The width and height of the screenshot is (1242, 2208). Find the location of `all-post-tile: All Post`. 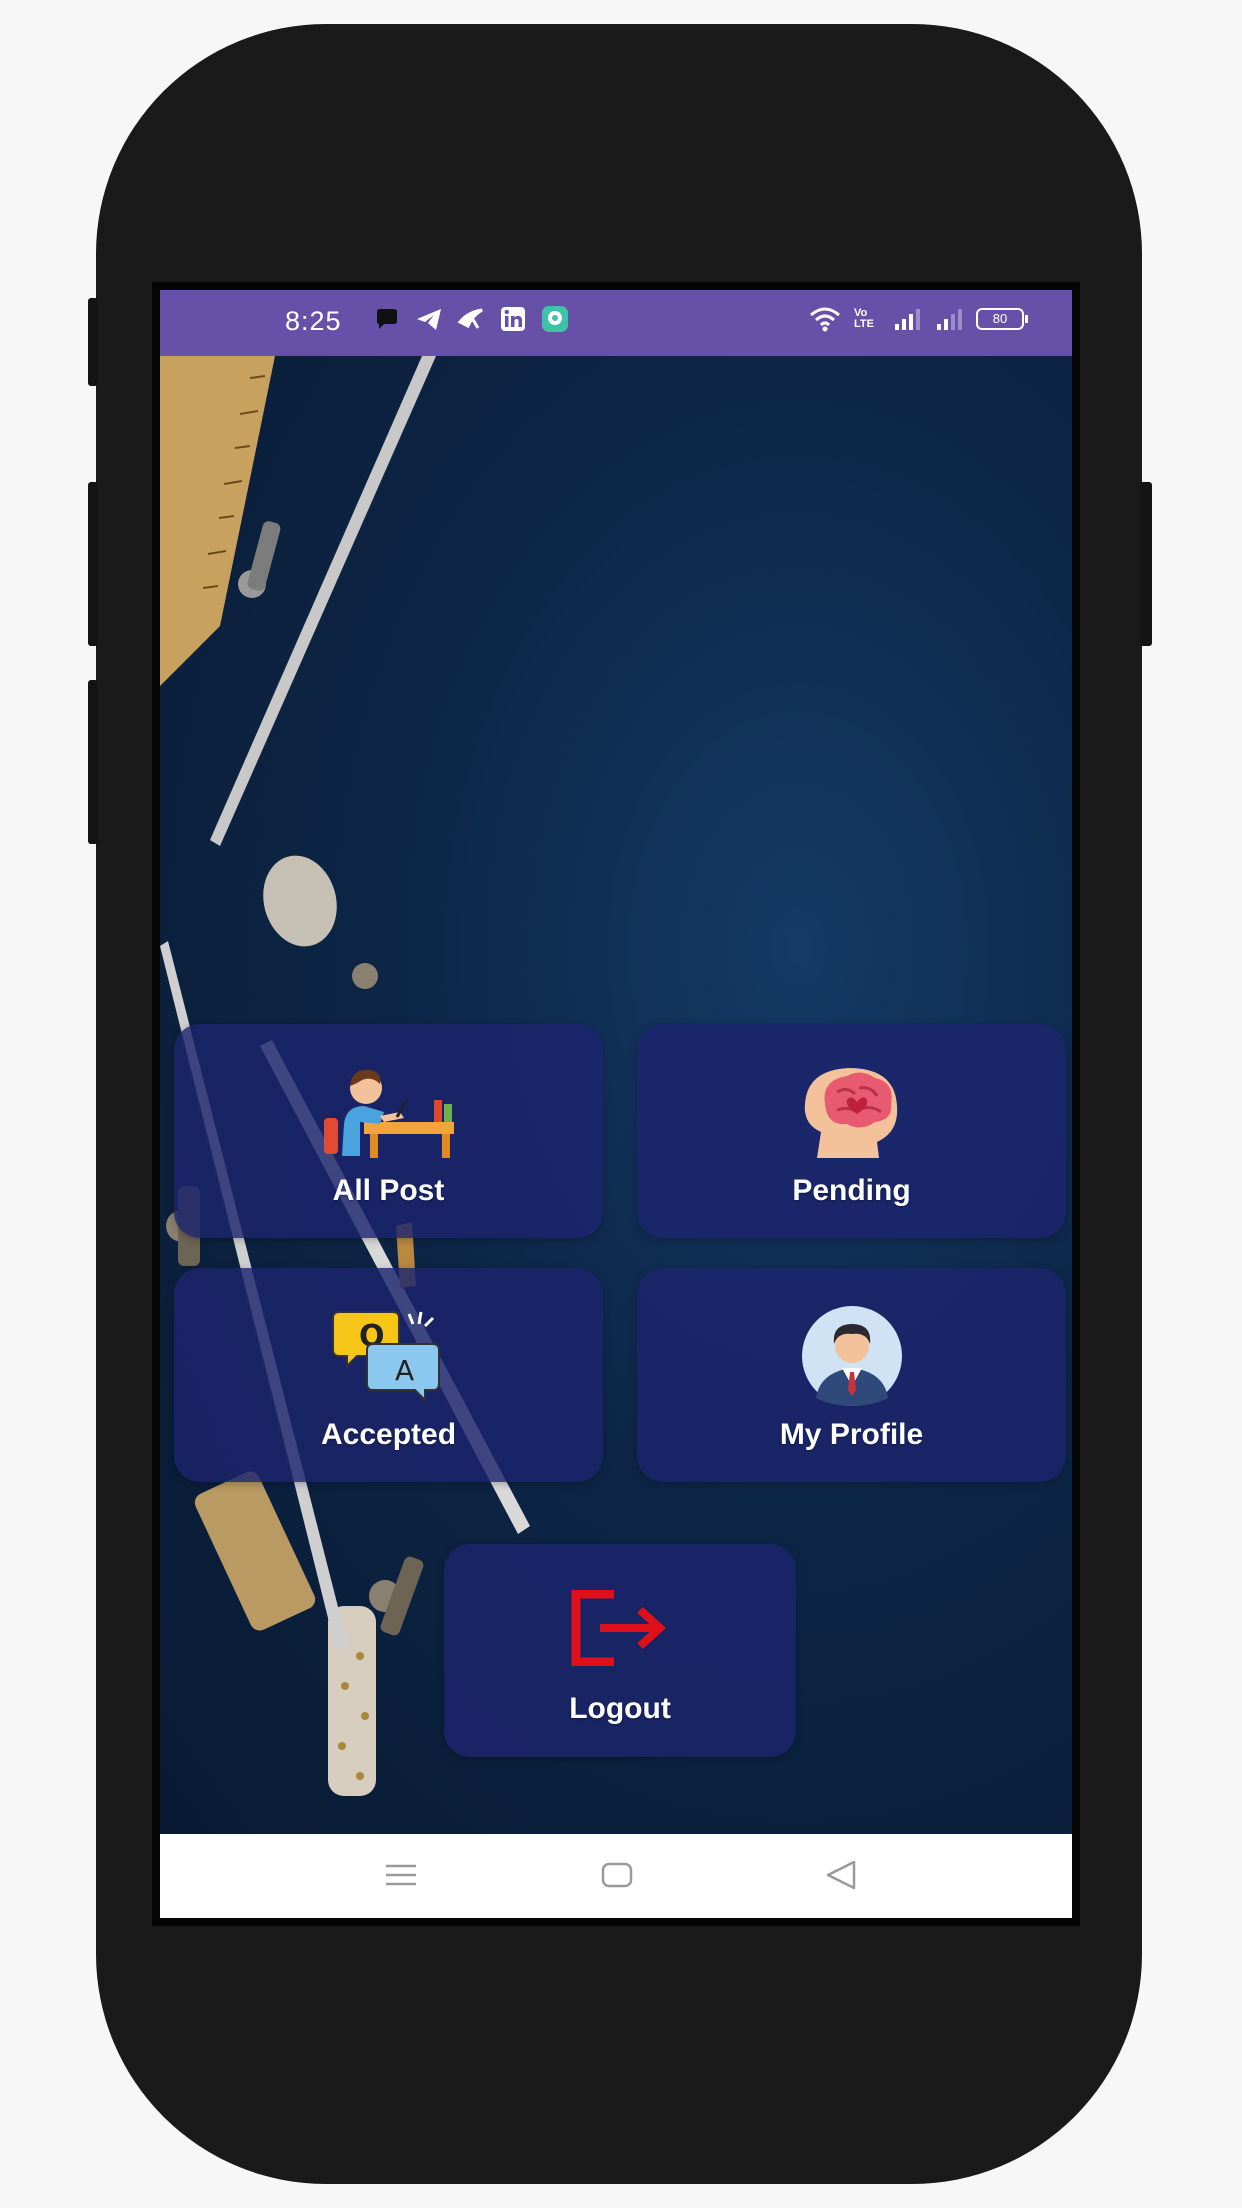

all-post-tile: All Post is located at coordinates (388, 1131).